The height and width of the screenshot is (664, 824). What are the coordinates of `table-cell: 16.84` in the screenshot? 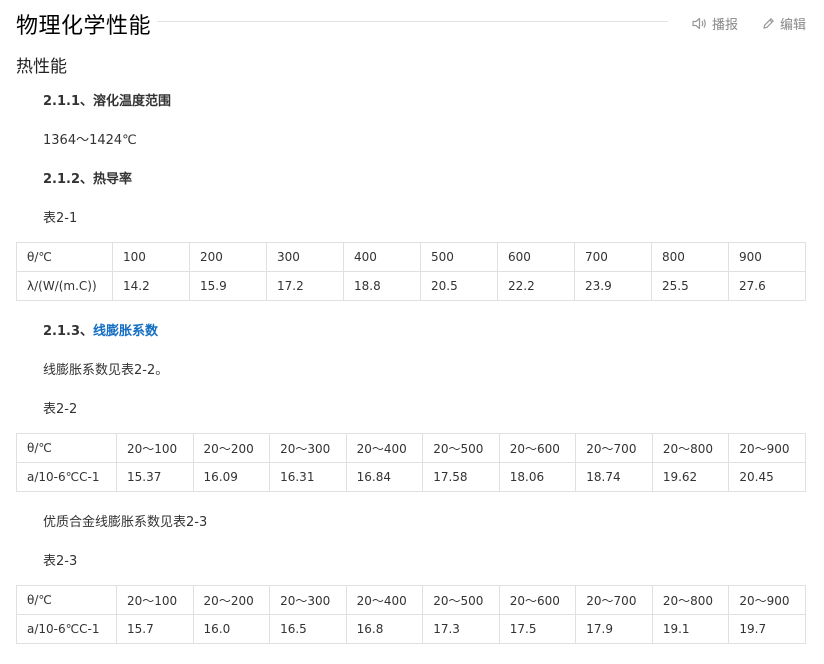 It's located at (384, 477).